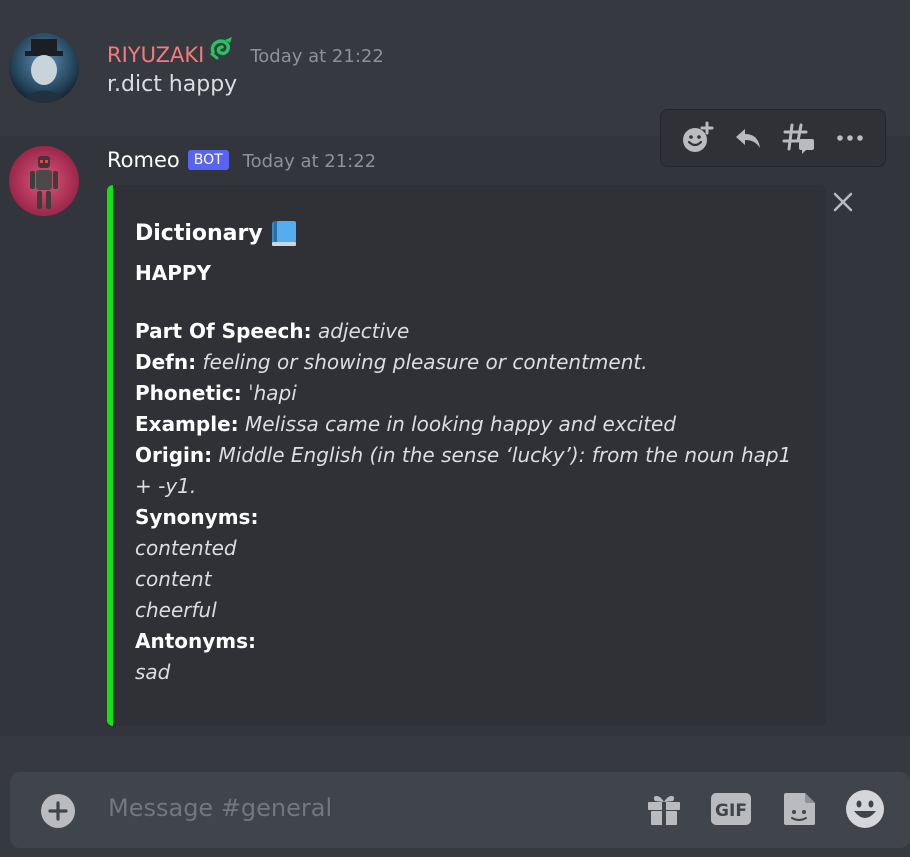  I want to click on synonyms-label: Synonyms:, so click(480, 517).